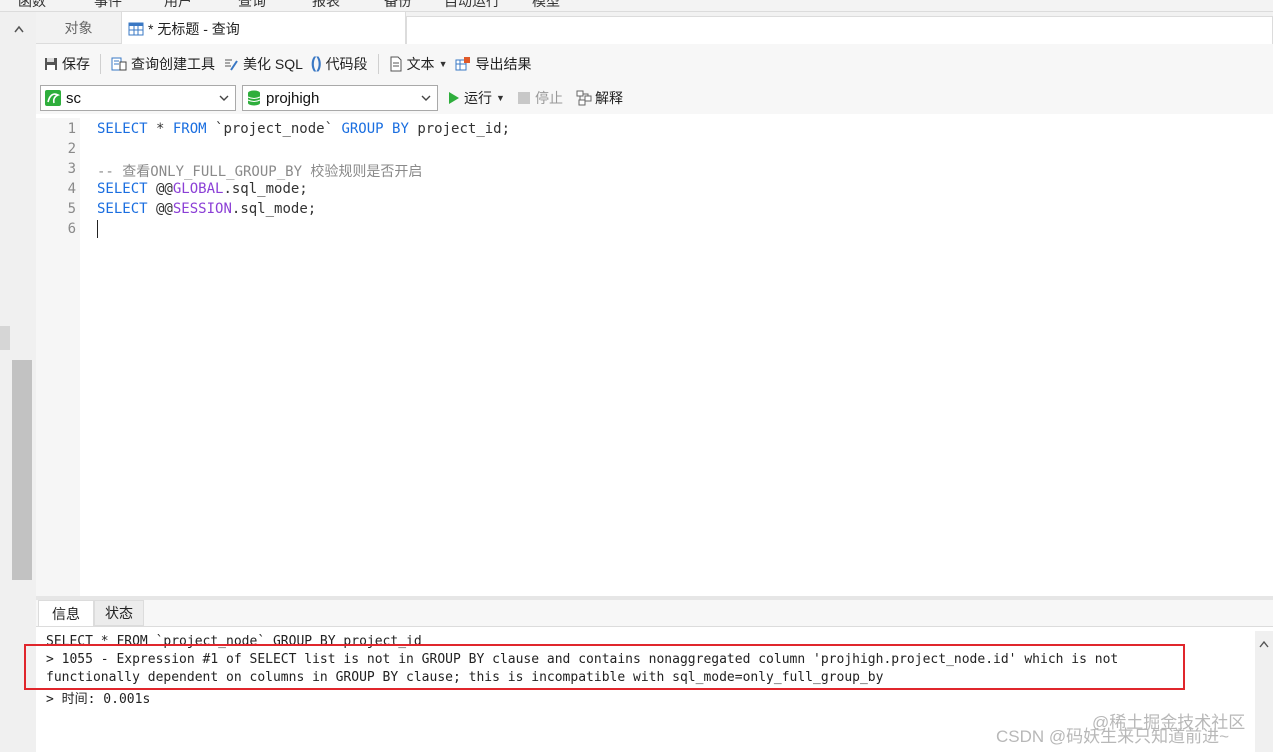 This screenshot has height=752, width=1273. I want to click on query-builder-icon, so click(119, 64).